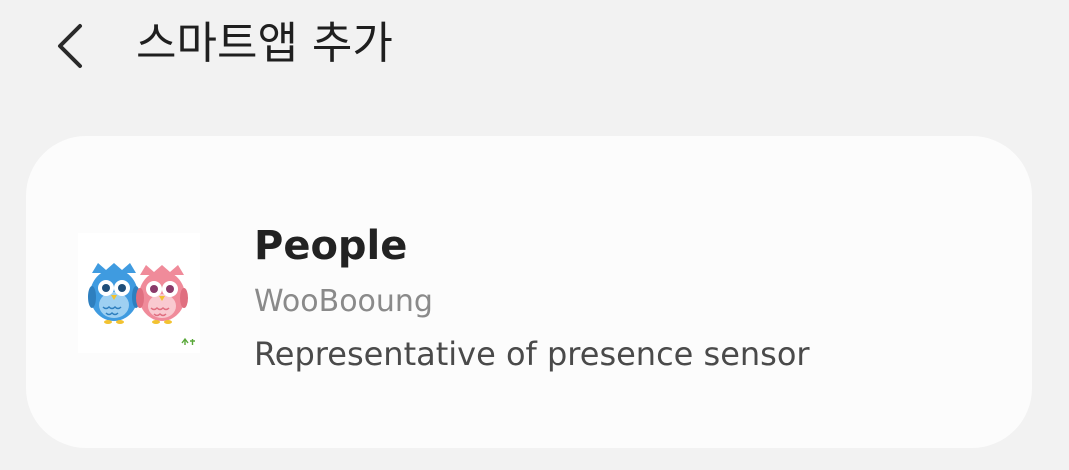 The width and height of the screenshot is (1069, 470). I want to click on chevron-left-icon, so click(70, 46).